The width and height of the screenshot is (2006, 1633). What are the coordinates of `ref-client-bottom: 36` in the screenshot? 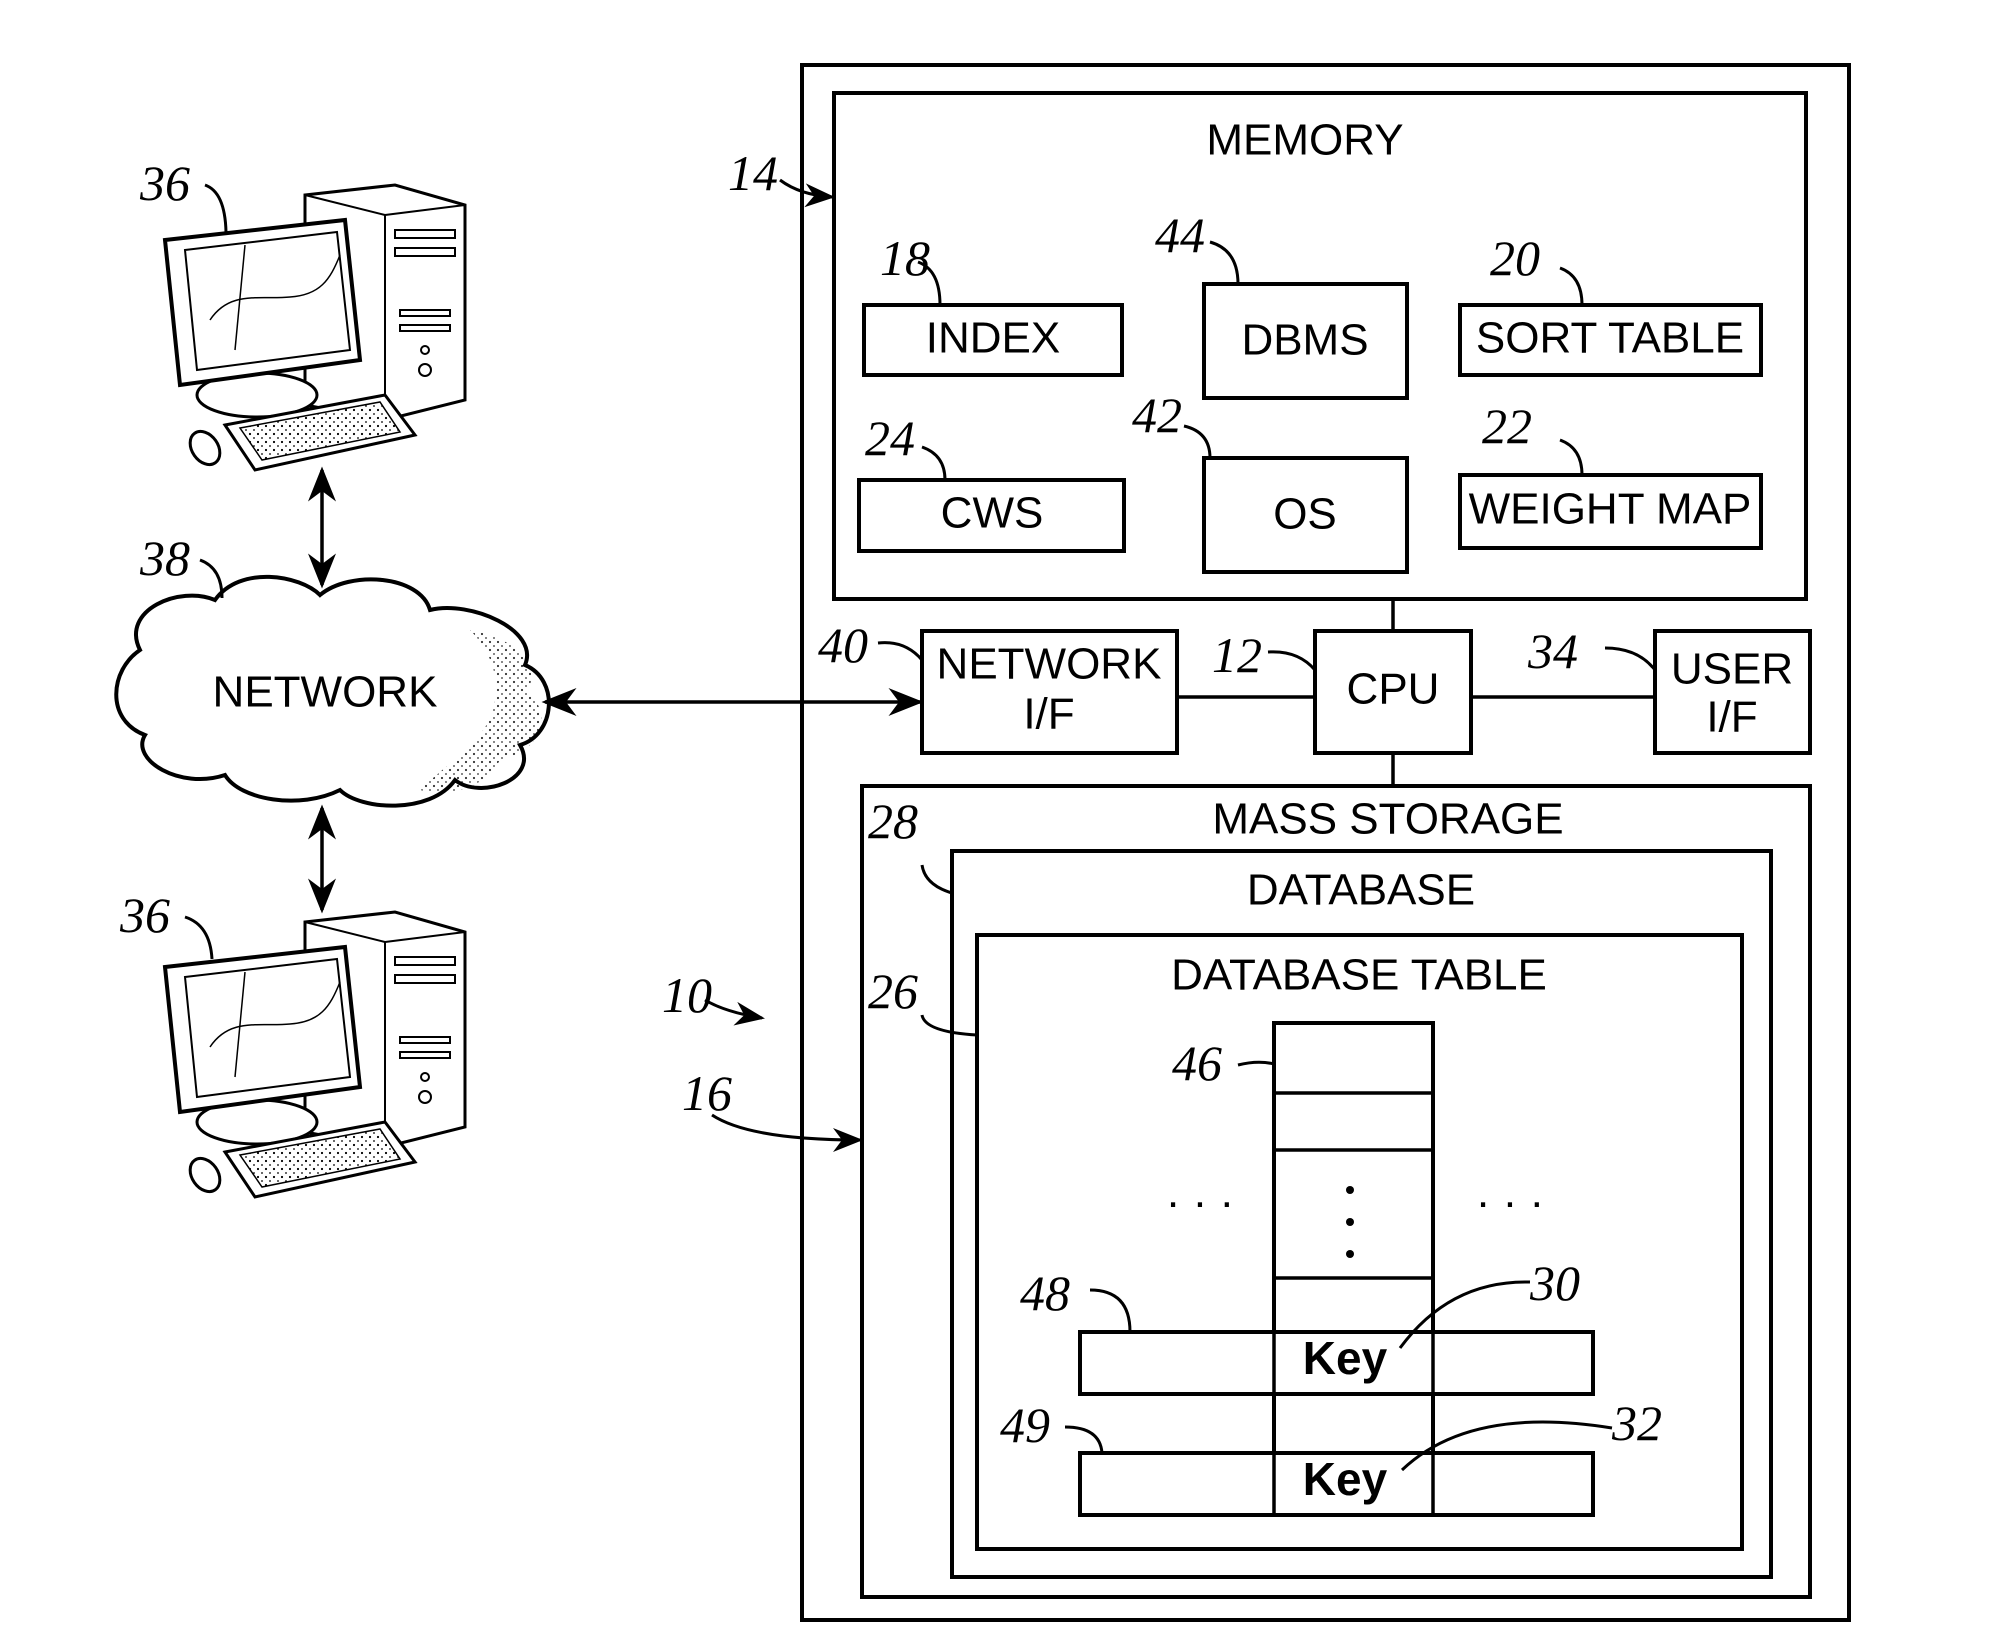 It's located at (144, 915).